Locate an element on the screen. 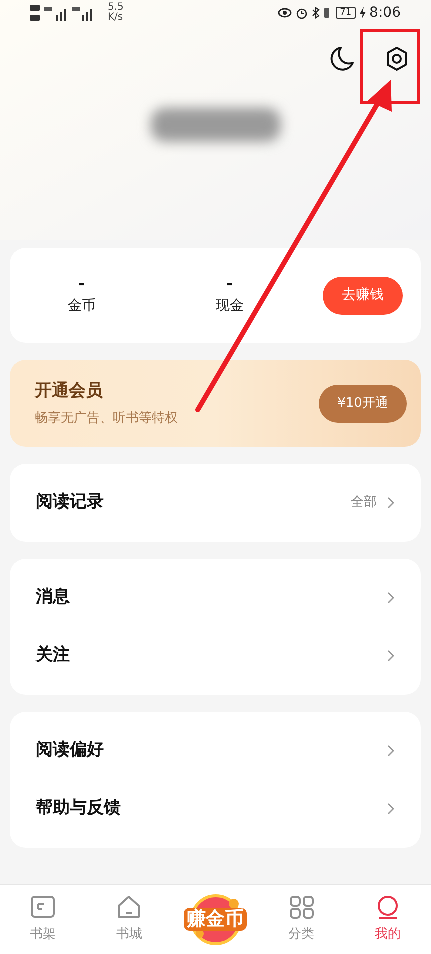 The height and width of the screenshot is (954, 431). nav-tab: 我的 is located at coordinates (387, 919).